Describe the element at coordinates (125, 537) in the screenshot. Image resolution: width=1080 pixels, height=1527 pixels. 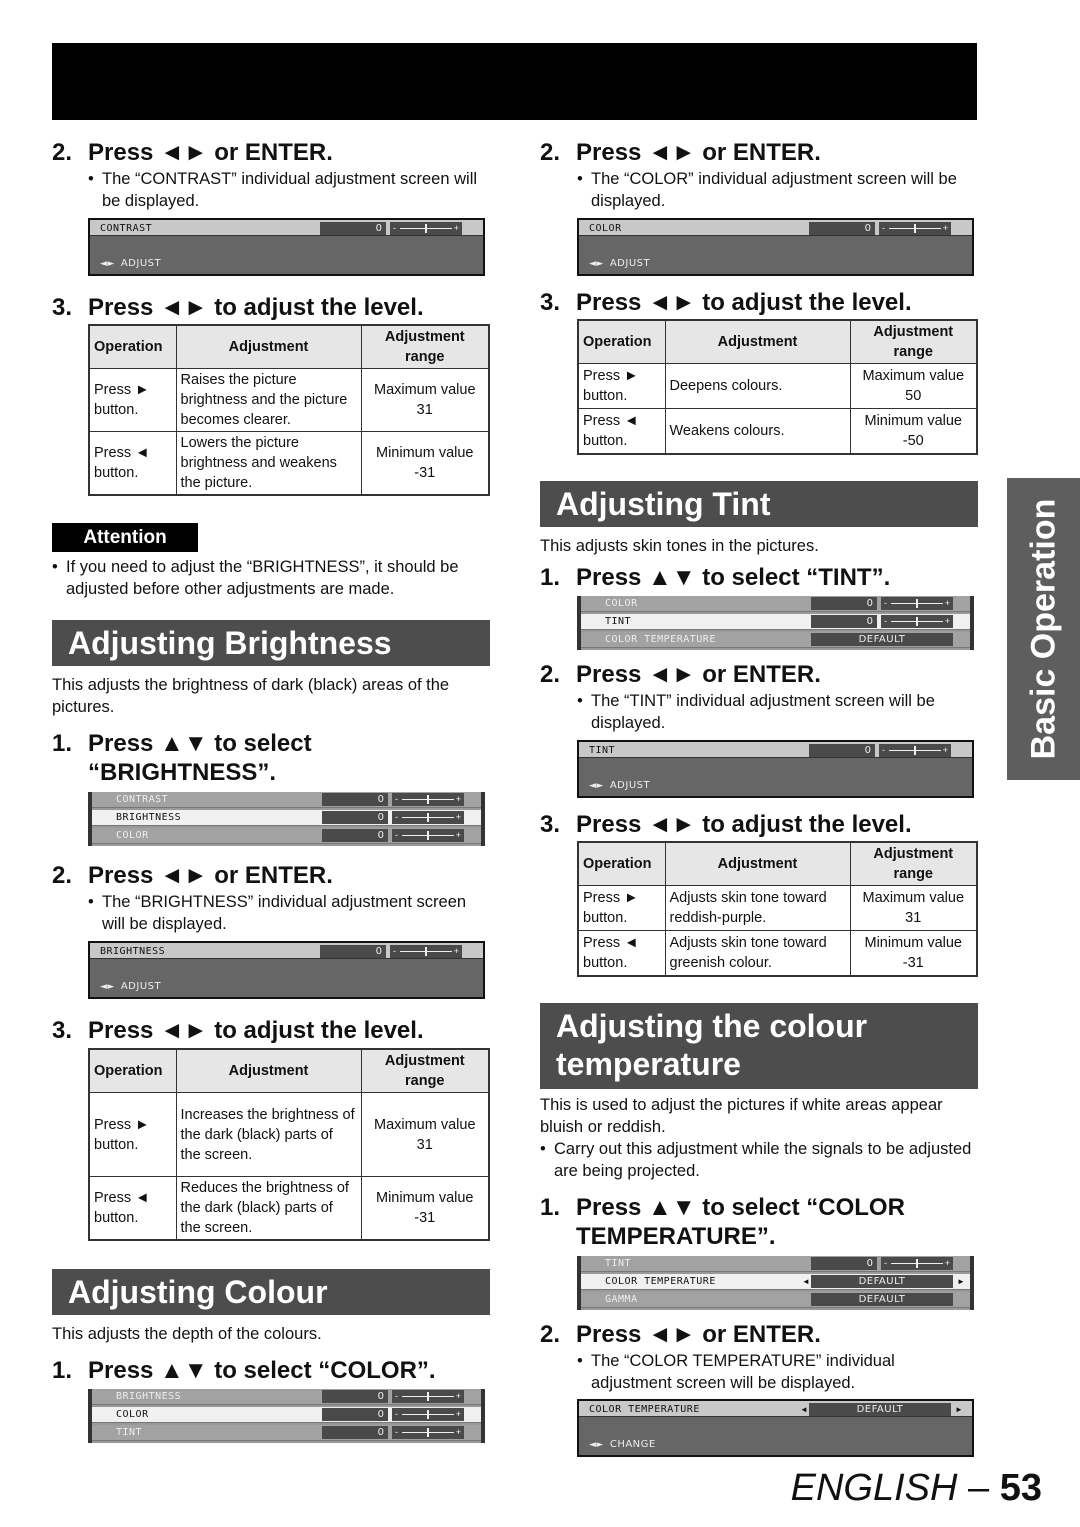
I see `attention-label: Attention` at that location.